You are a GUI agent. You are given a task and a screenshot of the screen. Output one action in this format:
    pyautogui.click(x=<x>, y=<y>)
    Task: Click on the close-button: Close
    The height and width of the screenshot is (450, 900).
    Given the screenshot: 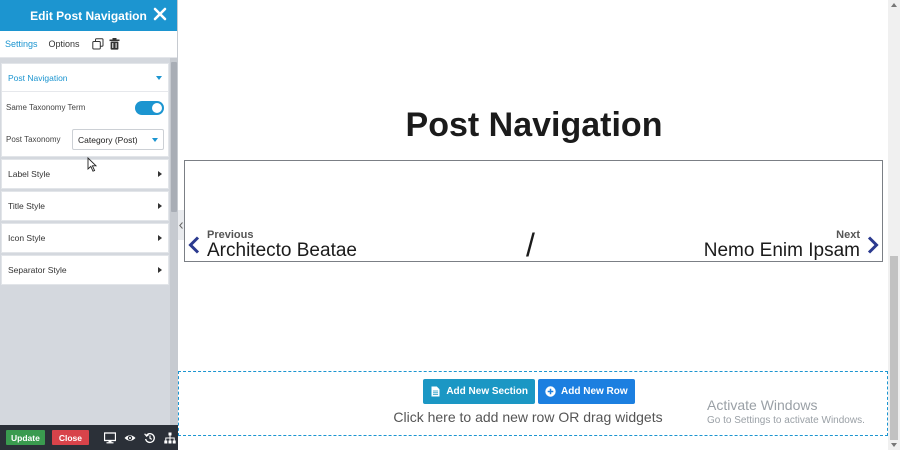 What is the action you would take?
    pyautogui.click(x=70, y=437)
    